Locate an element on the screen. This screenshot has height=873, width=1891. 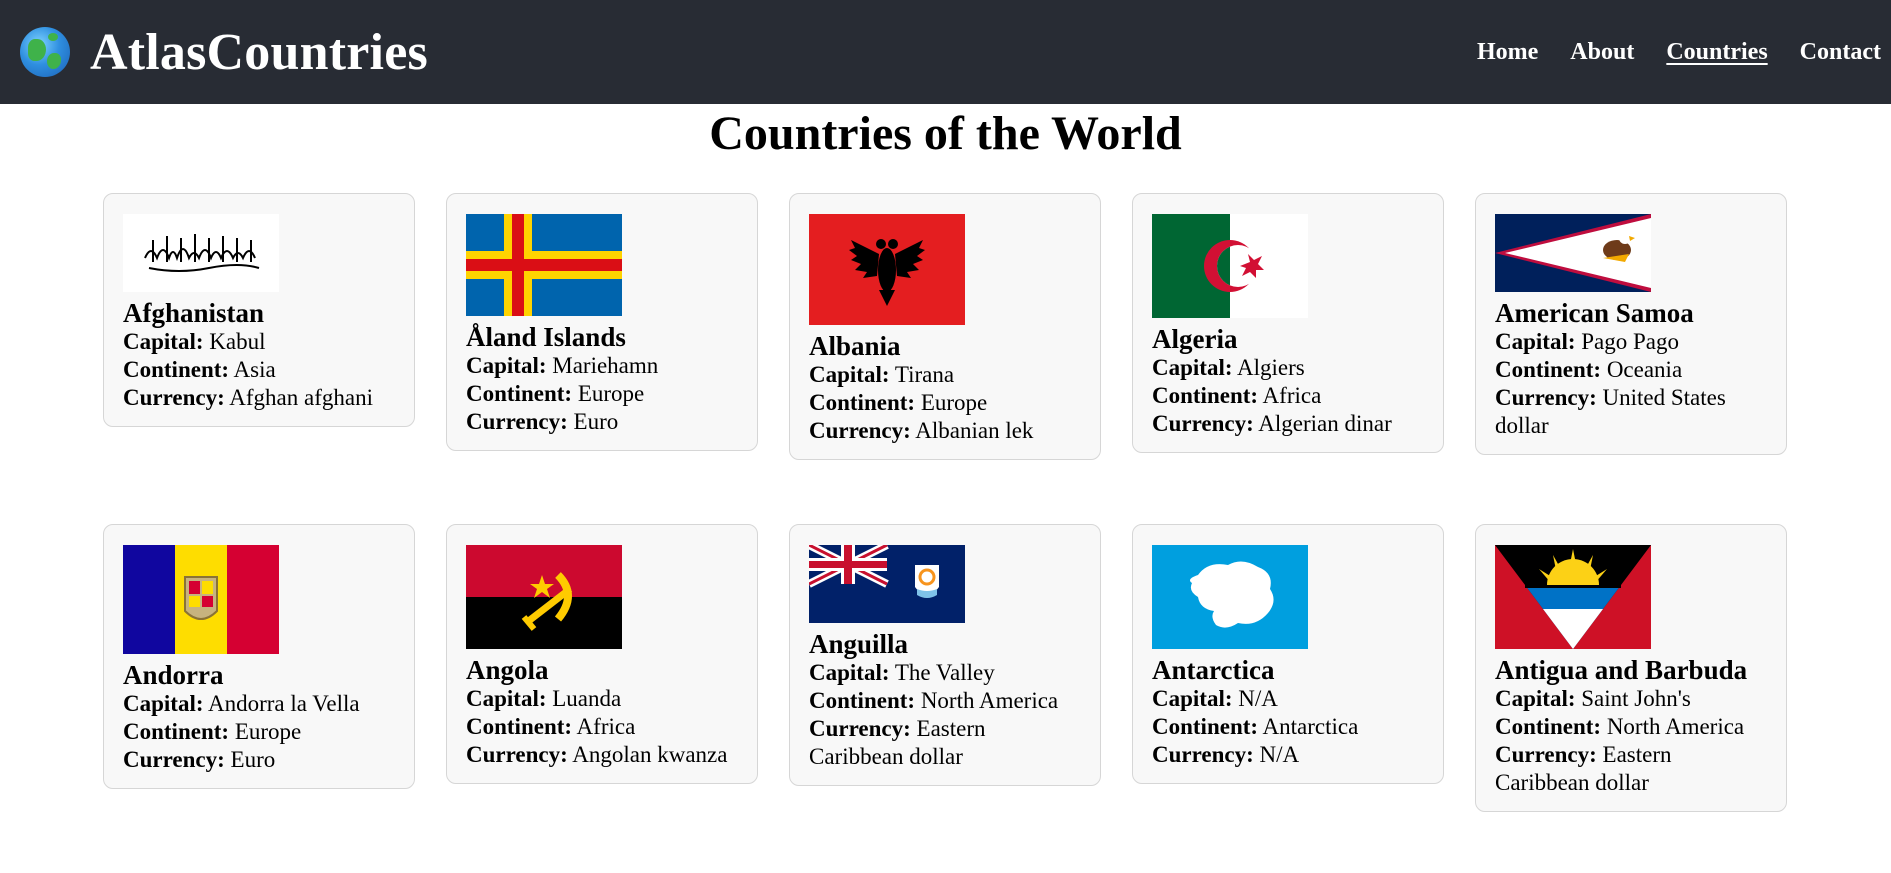
nav-links: Home About Countries Contact is located at coordinates (1663, 52).